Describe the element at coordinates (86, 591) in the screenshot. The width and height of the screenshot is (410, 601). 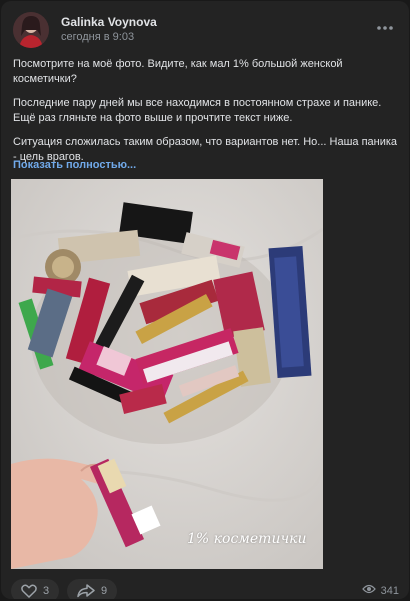
I see `share-arrow-icon` at that location.